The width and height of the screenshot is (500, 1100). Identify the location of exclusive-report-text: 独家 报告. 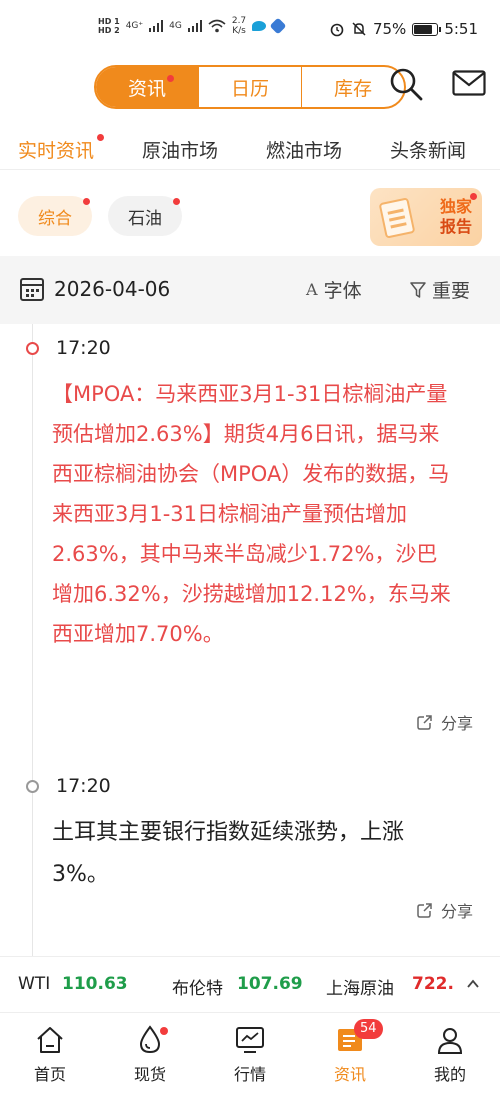
(456, 217).